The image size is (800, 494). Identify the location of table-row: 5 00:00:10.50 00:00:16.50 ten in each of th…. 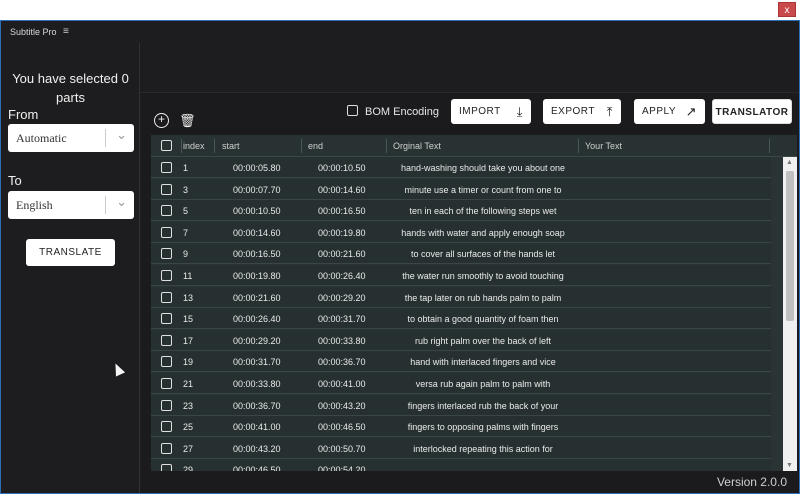
(461, 211).